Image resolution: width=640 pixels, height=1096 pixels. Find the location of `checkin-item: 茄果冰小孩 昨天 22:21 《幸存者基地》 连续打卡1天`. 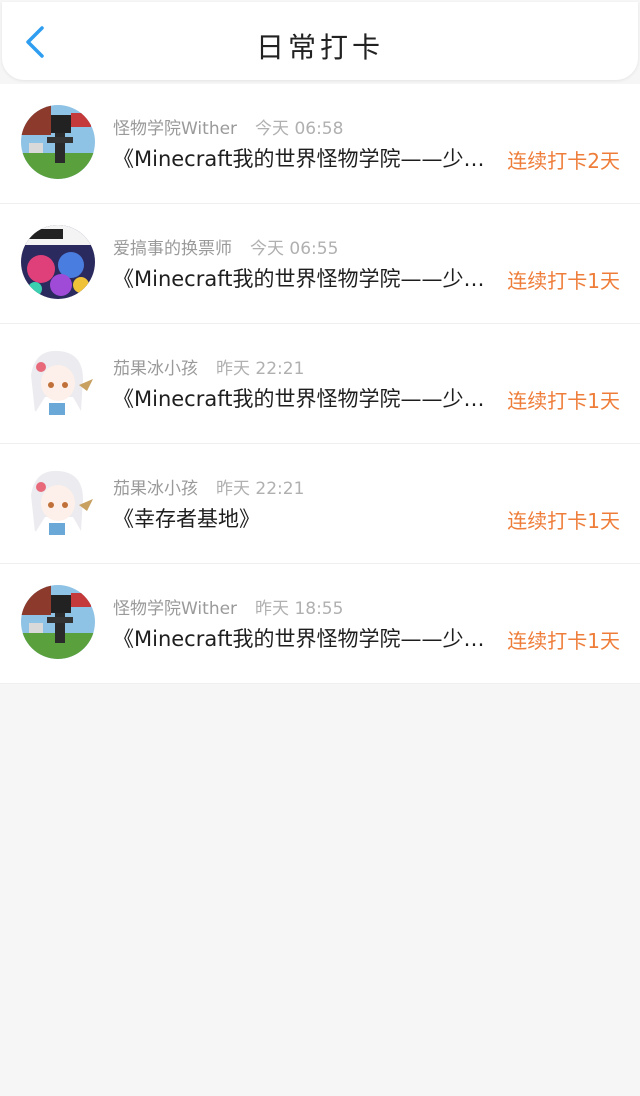

checkin-item: 茄果冰小孩 昨天 22:21 《幸存者基地》 连续打卡1天 is located at coordinates (320, 504).